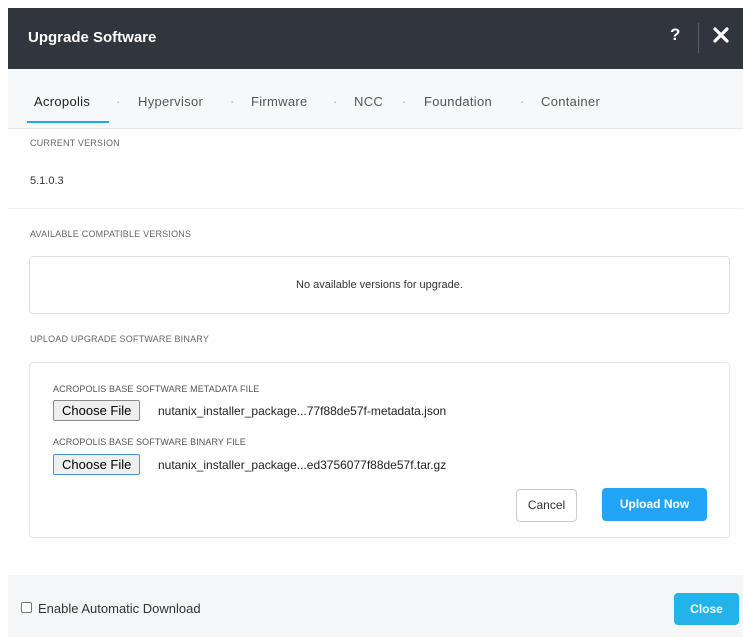 This screenshot has height=637, width=743. Describe the element at coordinates (26, 607) in the screenshot. I see `auto-download-checkbox` at that location.